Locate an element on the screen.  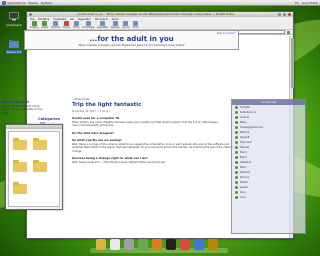
music-icon is located at coordinates (185, 244).